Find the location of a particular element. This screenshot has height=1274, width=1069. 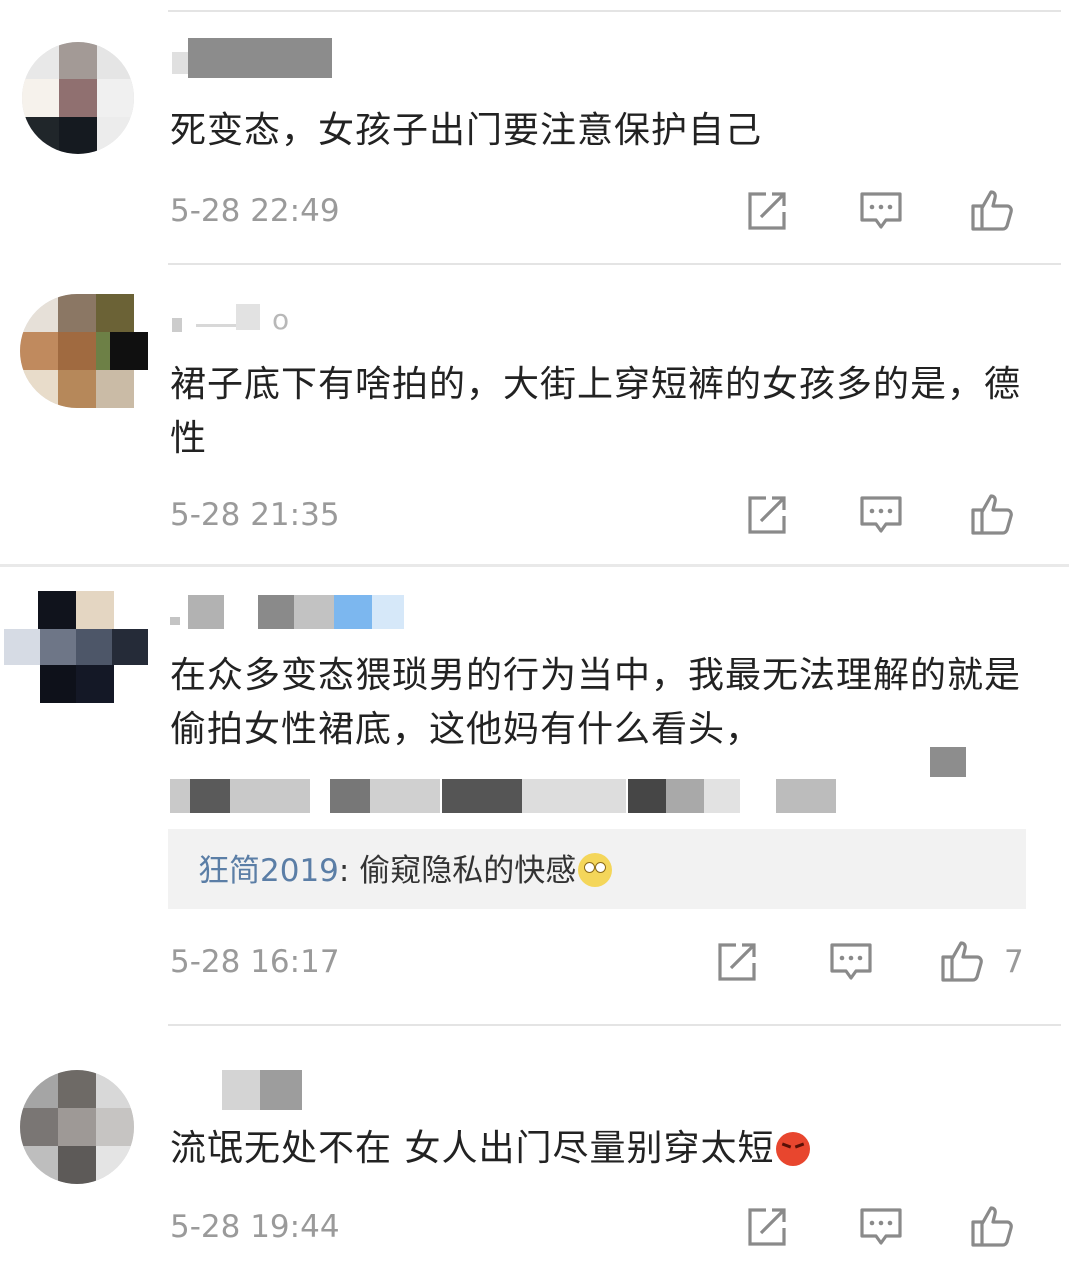

comment-time: 5-28 22:49 is located at coordinates (255, 211).